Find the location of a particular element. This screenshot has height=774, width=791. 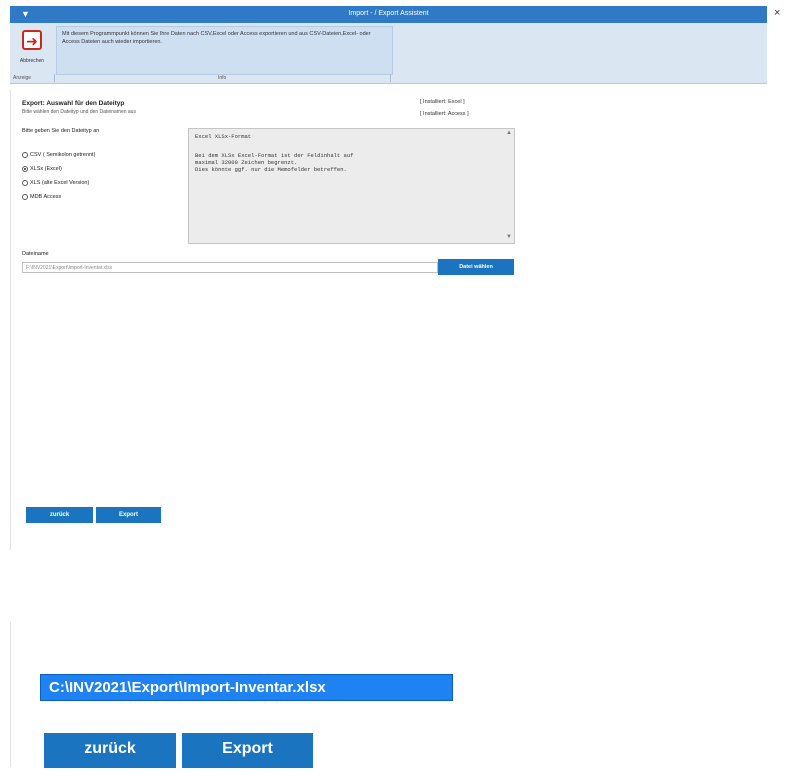

radio-xlsx: XLSx (Excel) is located at coordinates (42, 169).